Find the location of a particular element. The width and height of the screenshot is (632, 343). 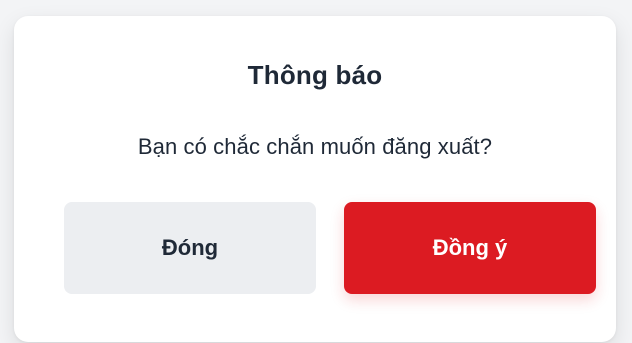

confirm-logout-button: Đồng ý is located at coordinates (470, 248).